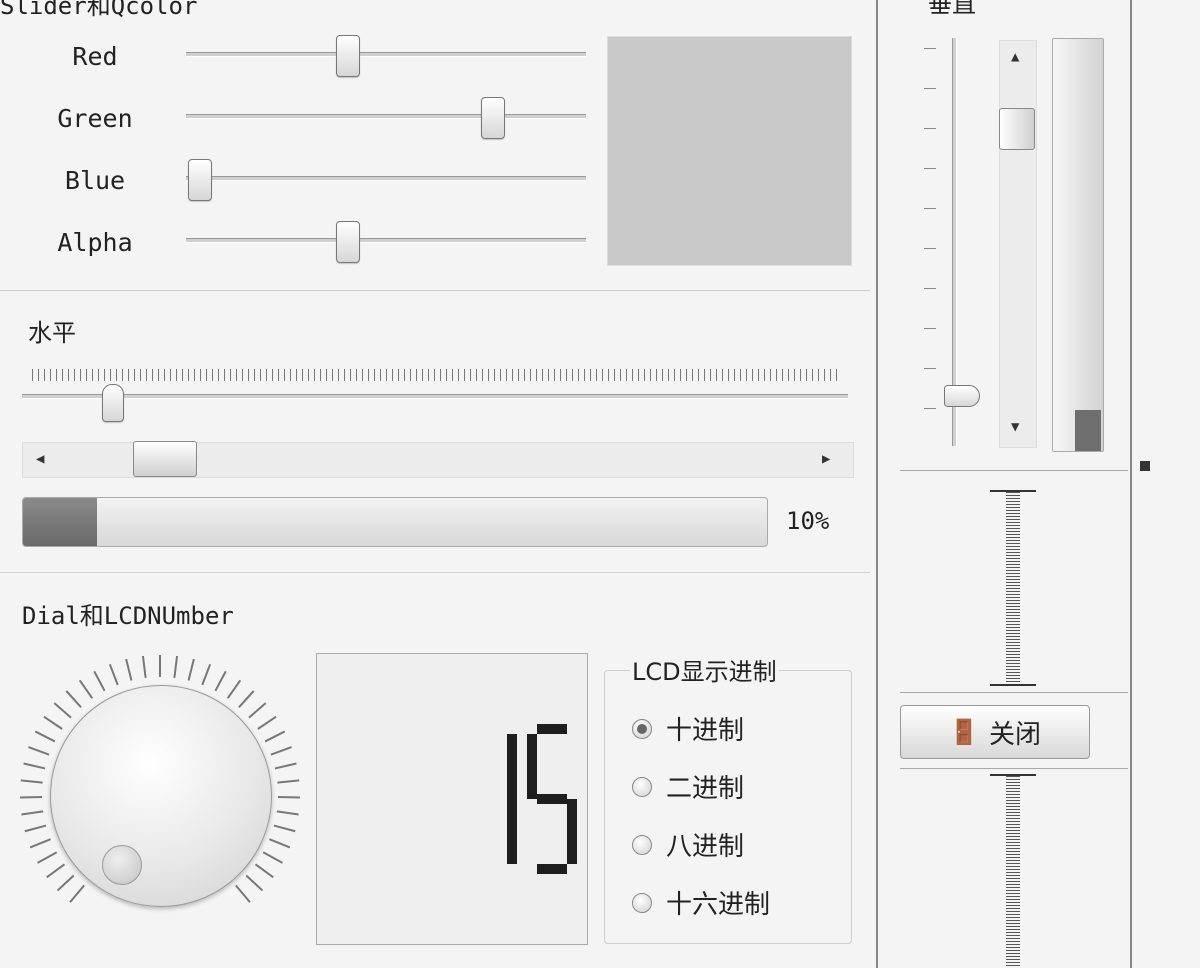 This screenshot has height=968, width=1200. Describe the element at coordinates (165, 459) in the screenshot. I see `horizontal-scrollbar-handle` at that location.